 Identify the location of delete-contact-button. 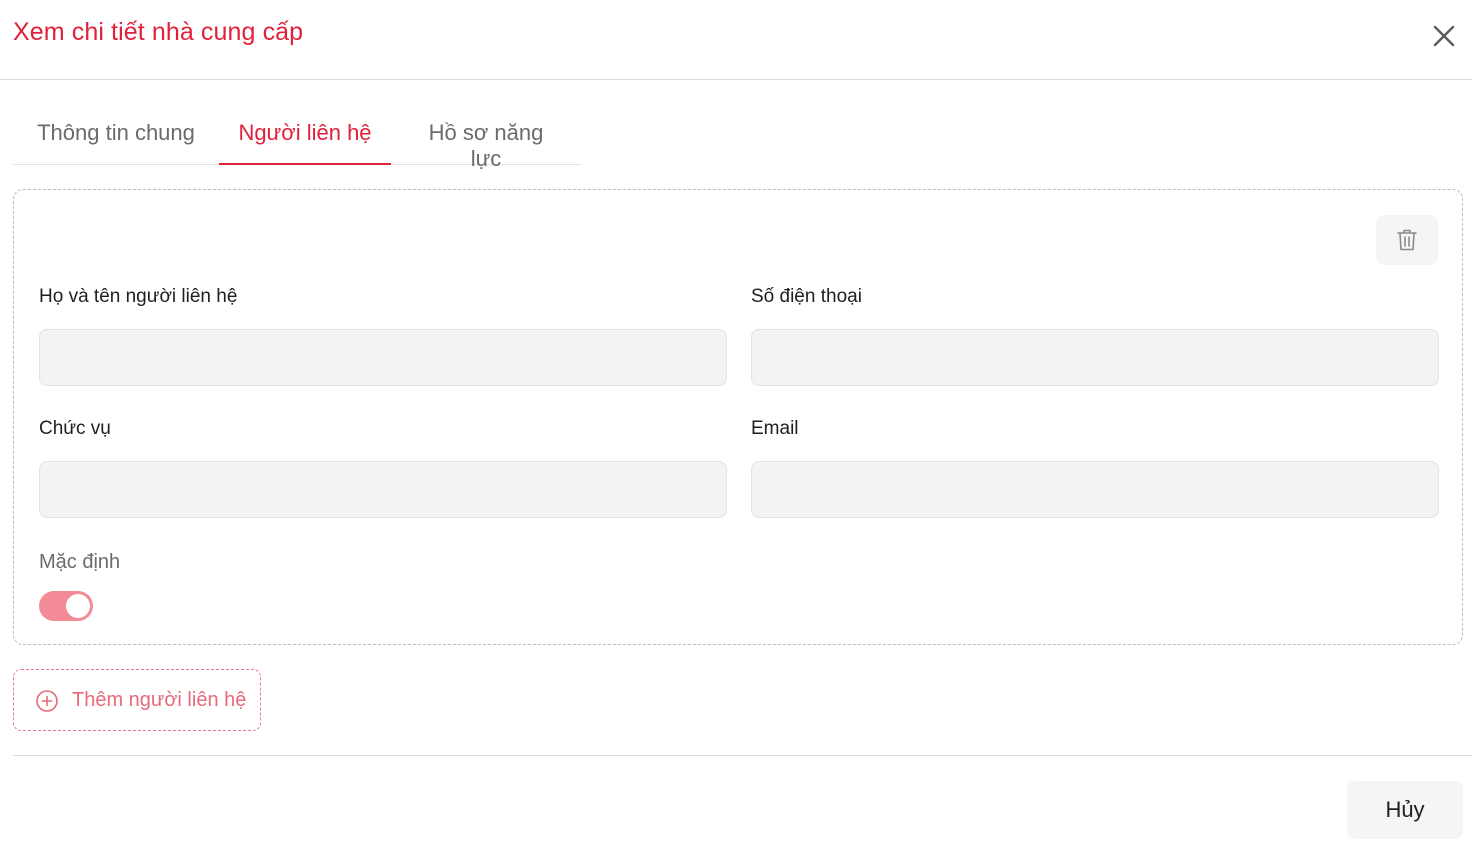
(1407, 240).